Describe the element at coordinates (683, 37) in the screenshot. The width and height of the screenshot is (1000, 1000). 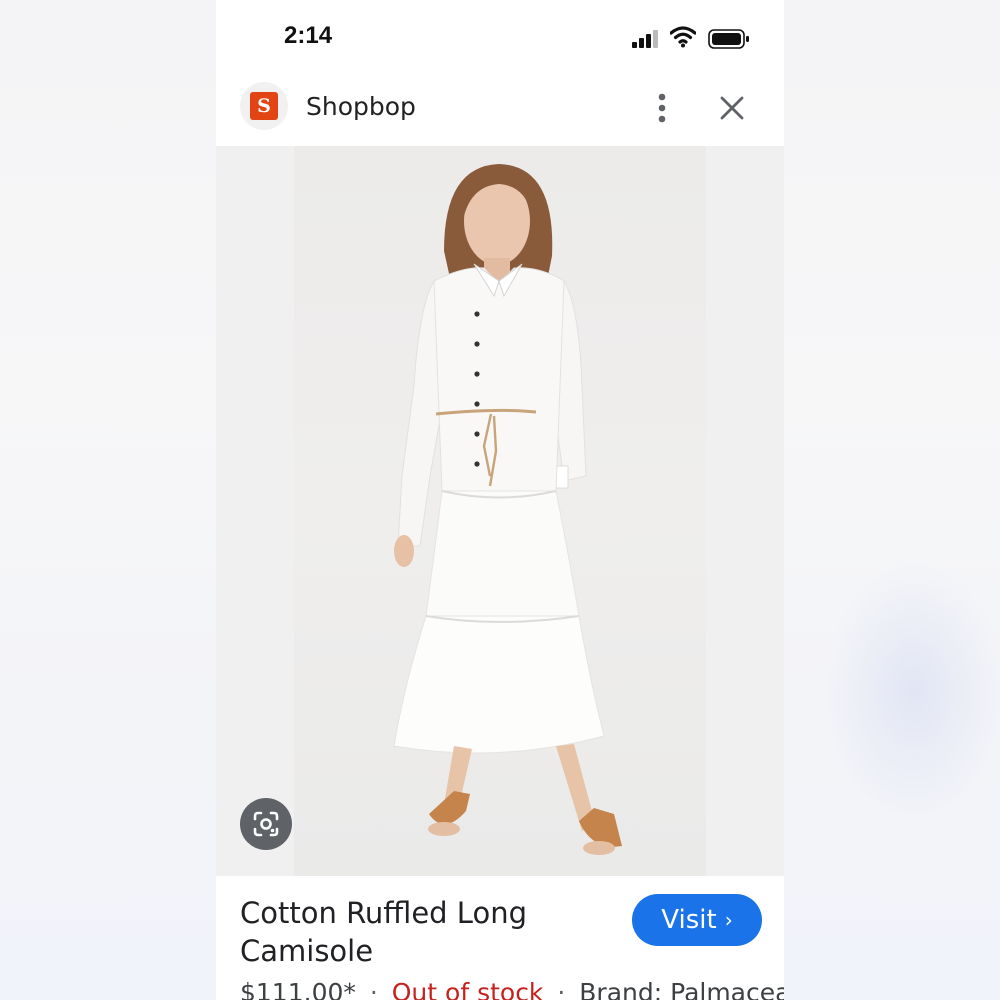
I see `wifi-icon` at that location.